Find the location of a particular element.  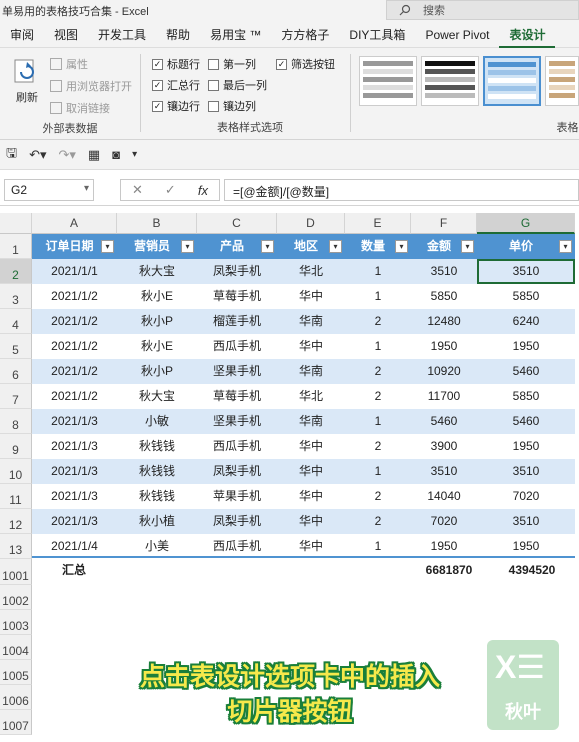

column-header-d: D is located at coordinates (311, 223).